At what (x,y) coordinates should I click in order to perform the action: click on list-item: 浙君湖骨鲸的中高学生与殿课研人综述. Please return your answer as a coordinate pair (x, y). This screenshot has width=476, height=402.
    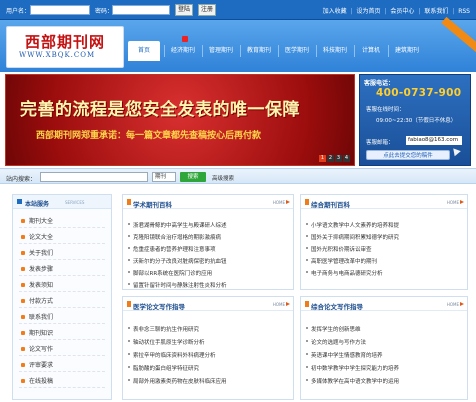
    Looking at the image, I should click on (177, 225).